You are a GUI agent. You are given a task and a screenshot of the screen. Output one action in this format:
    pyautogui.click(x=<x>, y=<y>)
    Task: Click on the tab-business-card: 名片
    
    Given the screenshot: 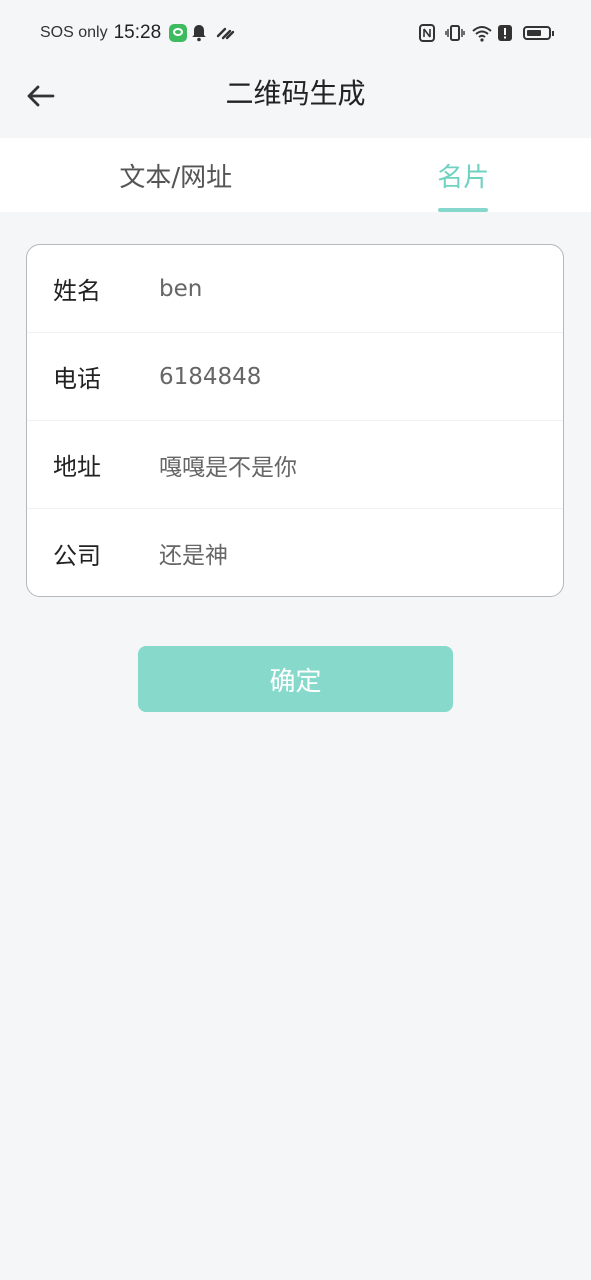 What is the action you would take?
    pyautogui.click(x=443, y=175)
    